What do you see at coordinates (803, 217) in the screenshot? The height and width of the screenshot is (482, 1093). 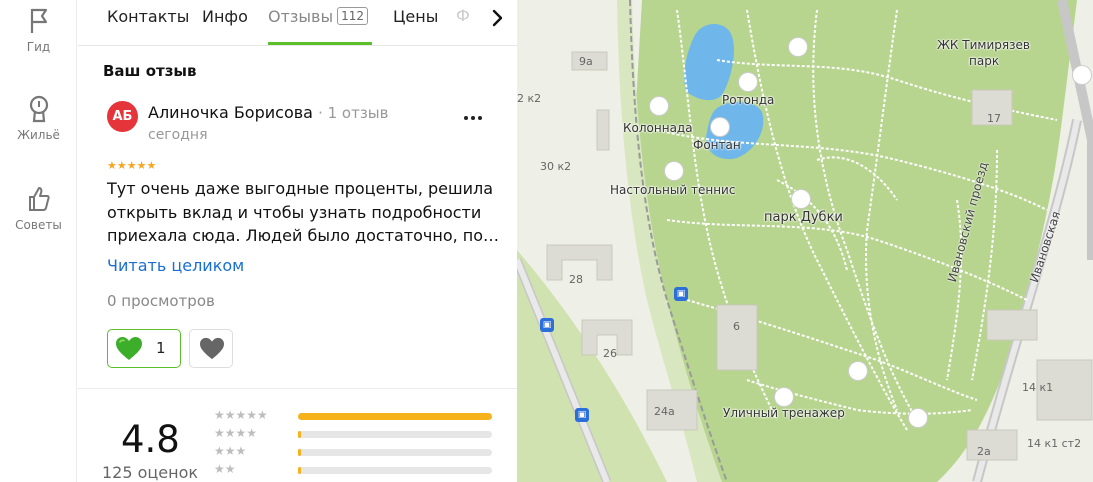 I see `map-label-park: парк Дубки` at bounding box center [803, 217].